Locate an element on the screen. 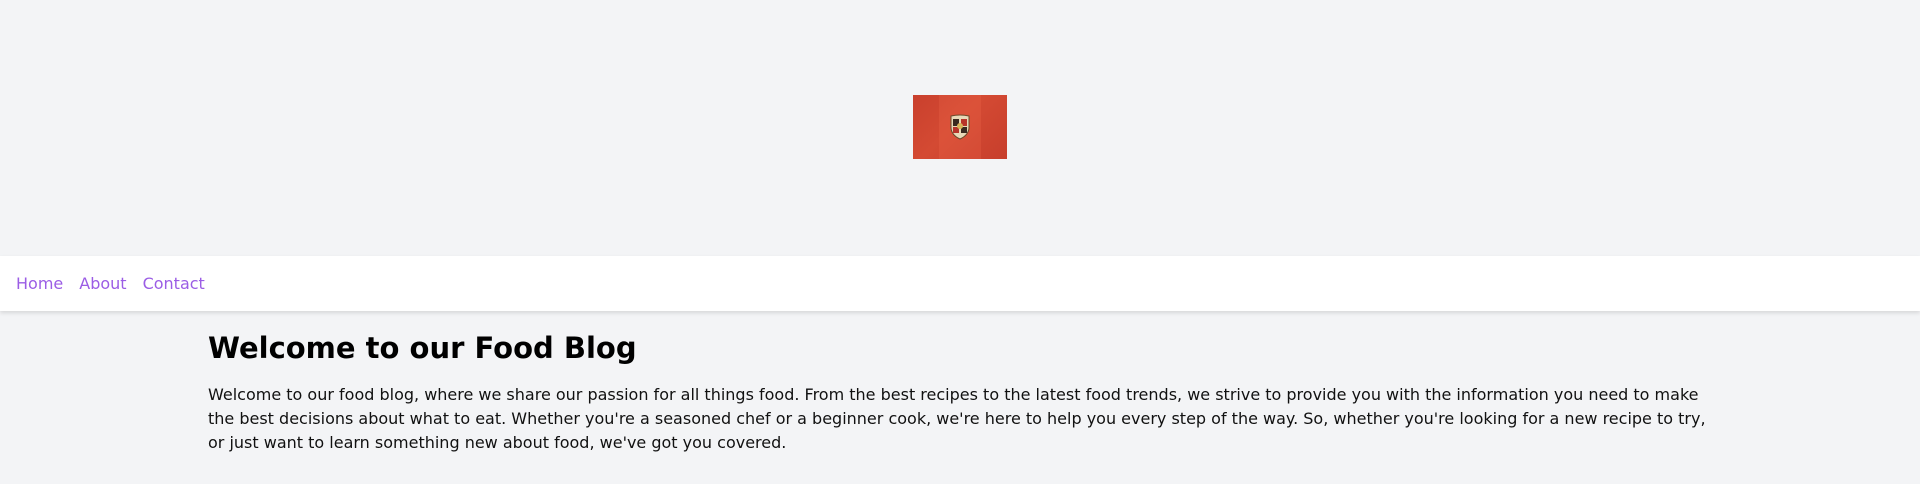  crest-logo-image is located at coordinates (960, 127).